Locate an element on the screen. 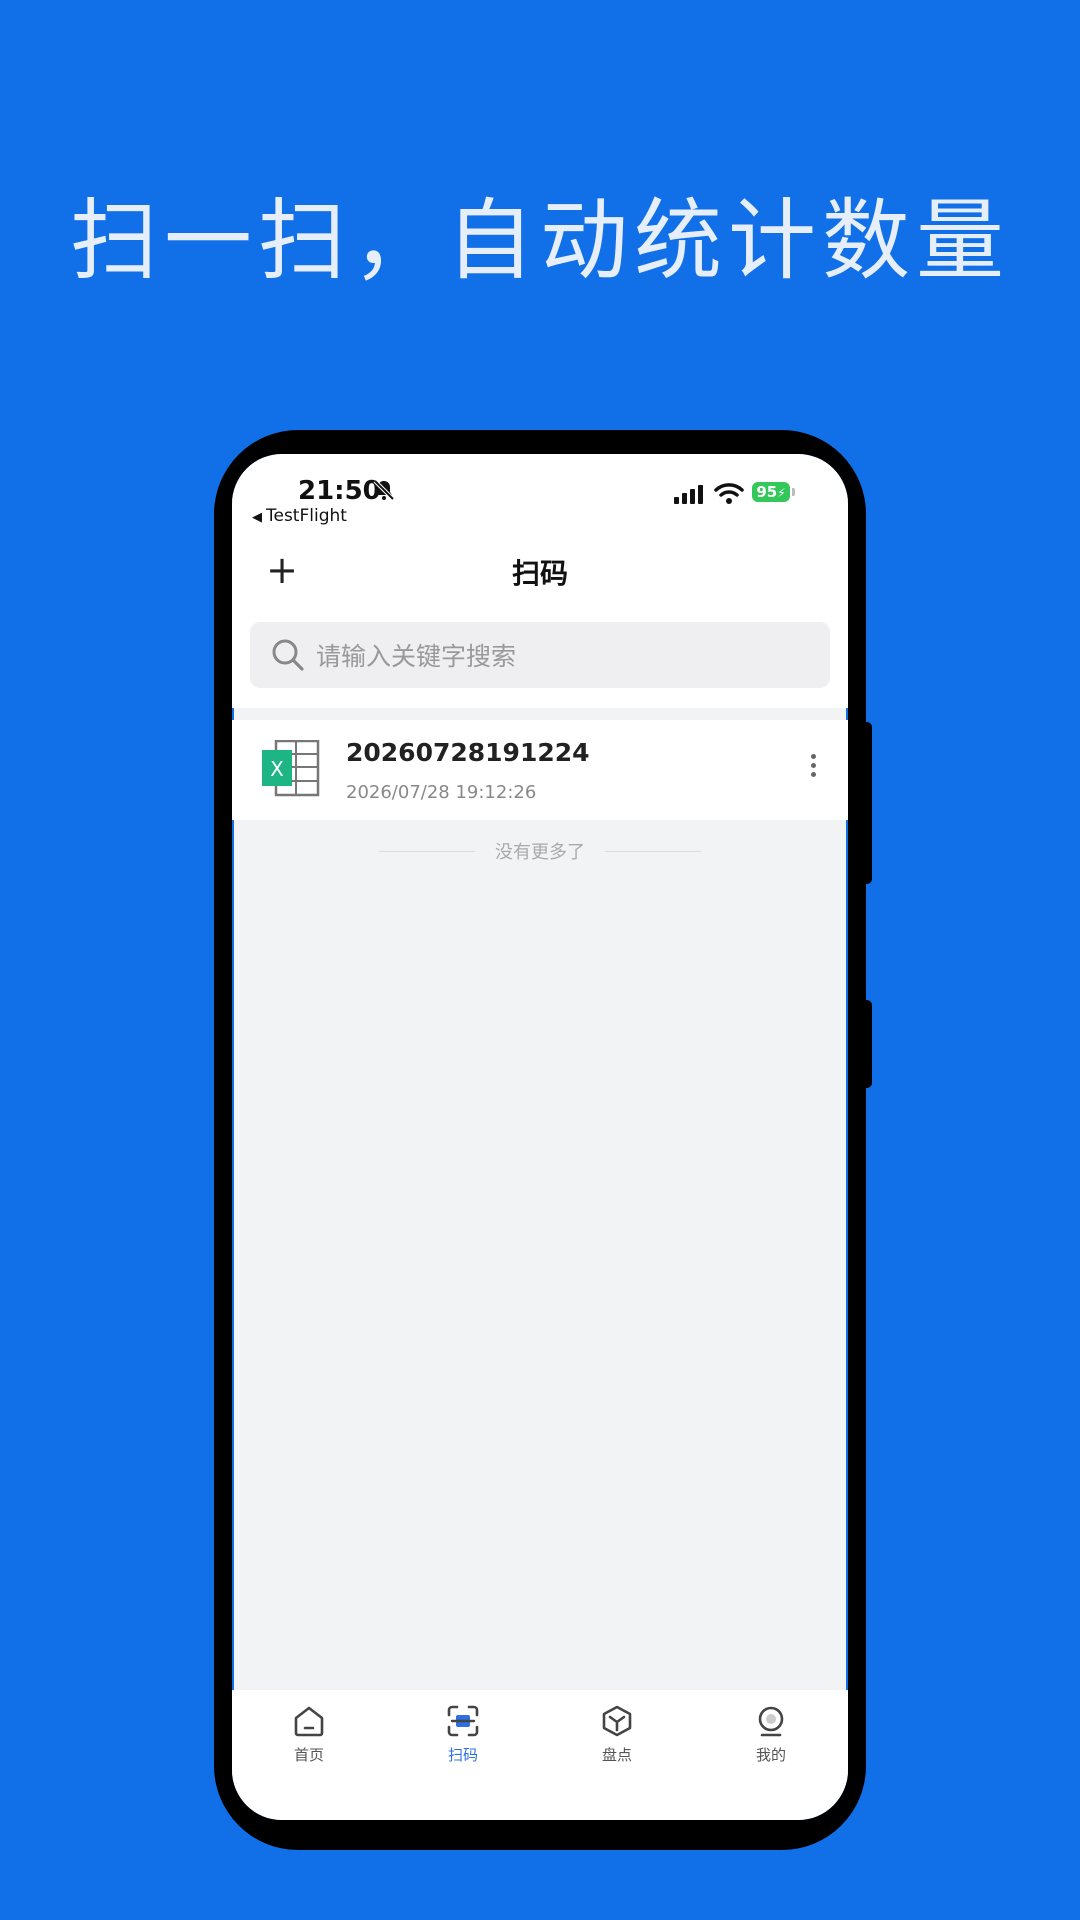 The image size is (1080, 1920). tab-scan: 扫码 is located at coordinates (463, 1755).